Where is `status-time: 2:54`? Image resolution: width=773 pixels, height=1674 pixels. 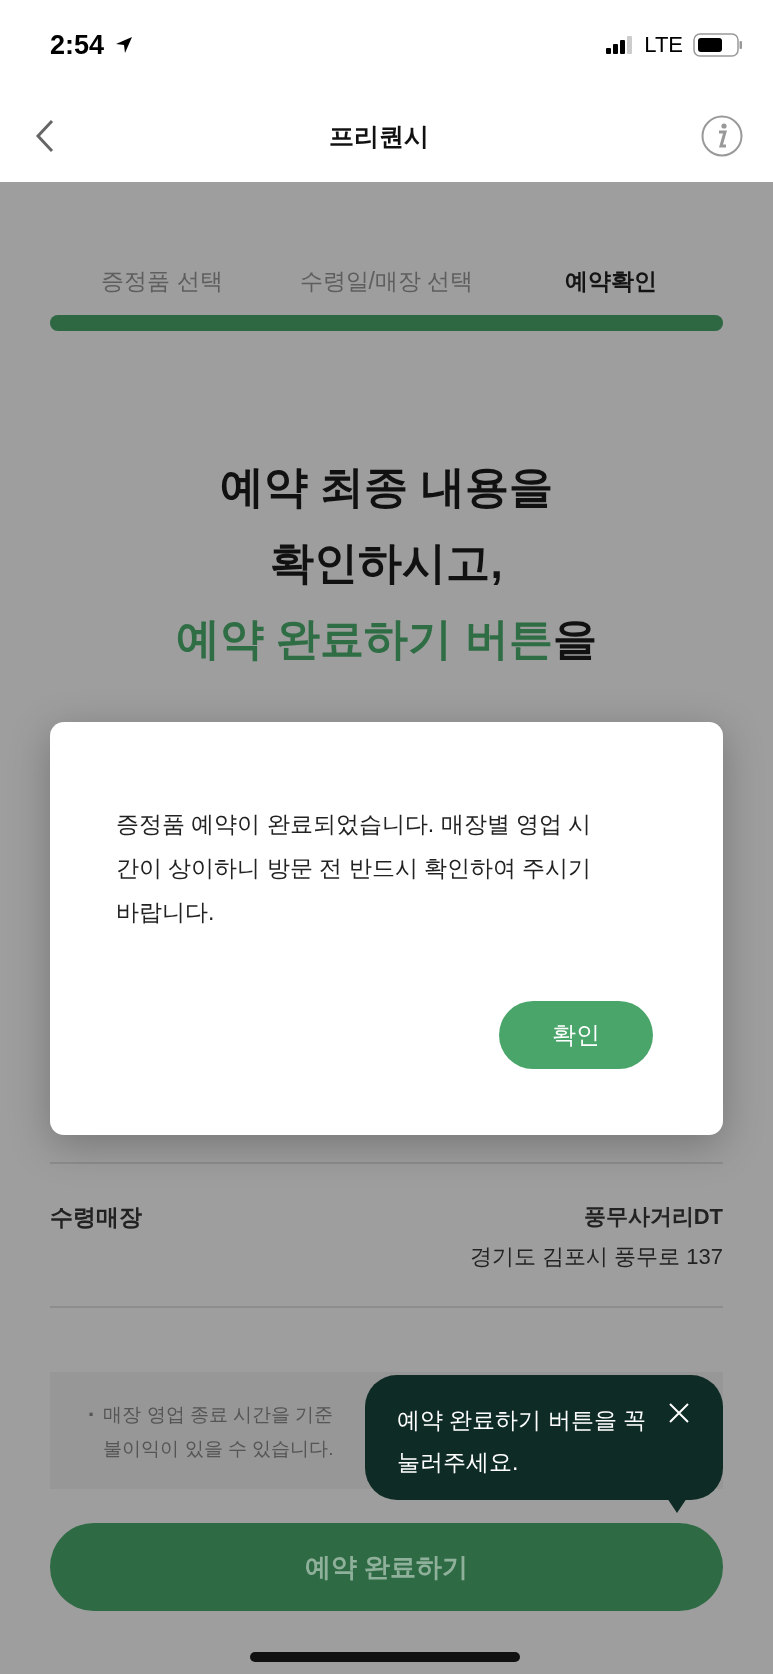 status-time: 2:54 is located at coordinates (77, 45).